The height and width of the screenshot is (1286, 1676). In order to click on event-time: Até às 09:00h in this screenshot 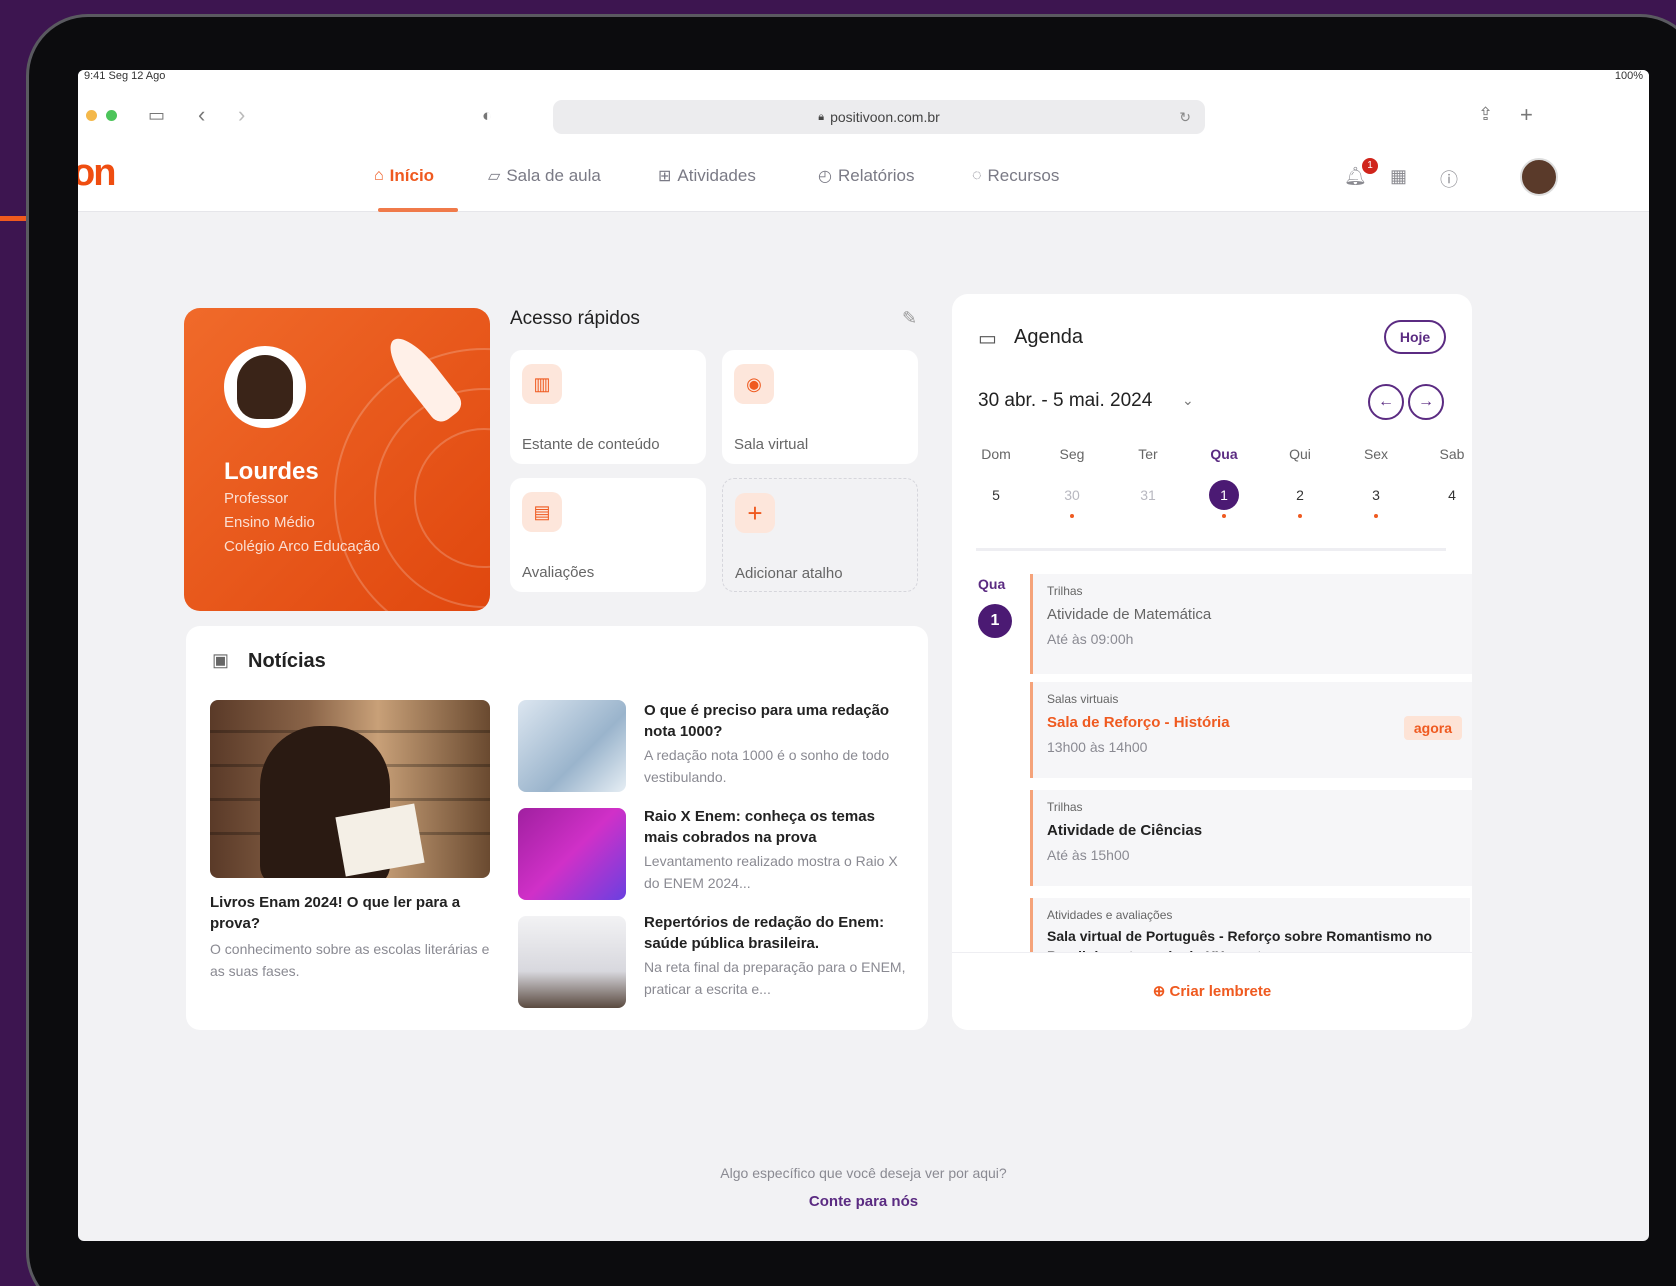, I will do `click(1090, 639)`.